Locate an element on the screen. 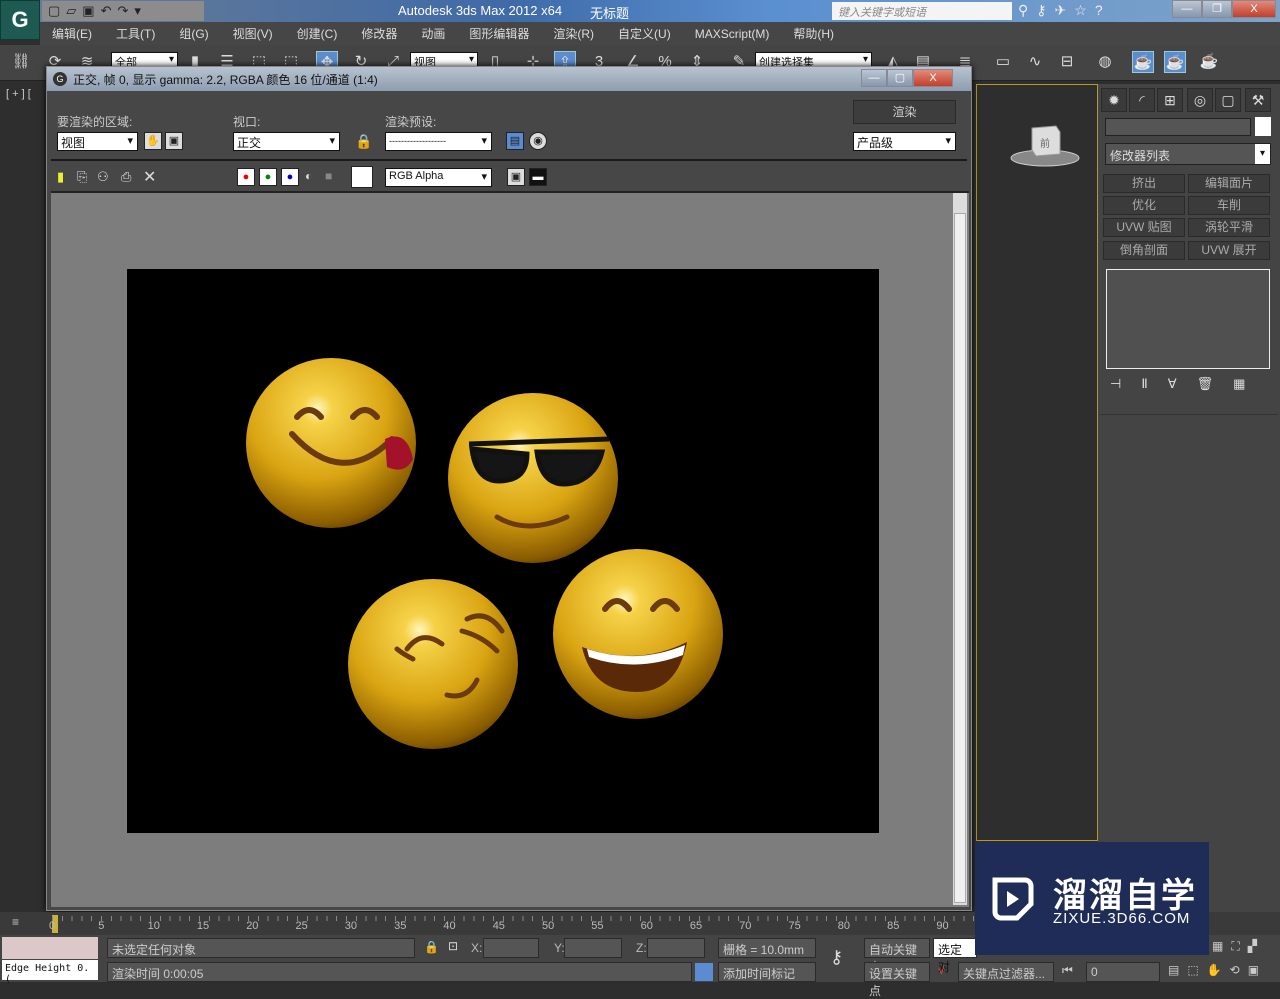  rendered-frame-window-icon: ☕ is located at coordinates (1175, 62).